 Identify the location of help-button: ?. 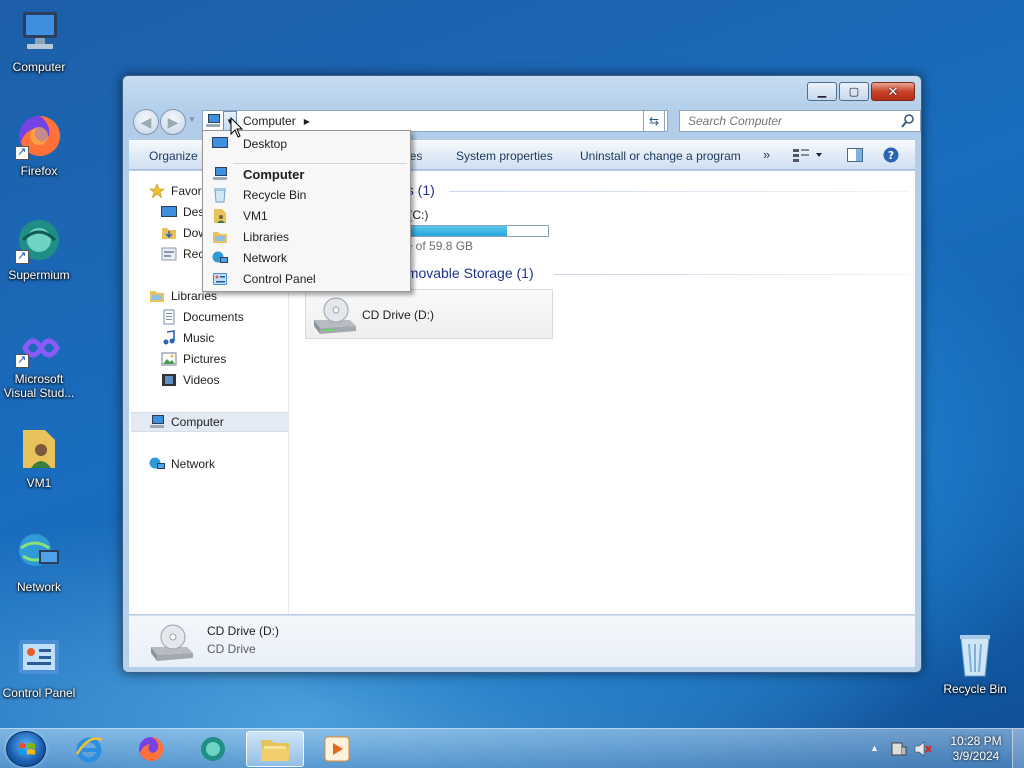
(891, 156).